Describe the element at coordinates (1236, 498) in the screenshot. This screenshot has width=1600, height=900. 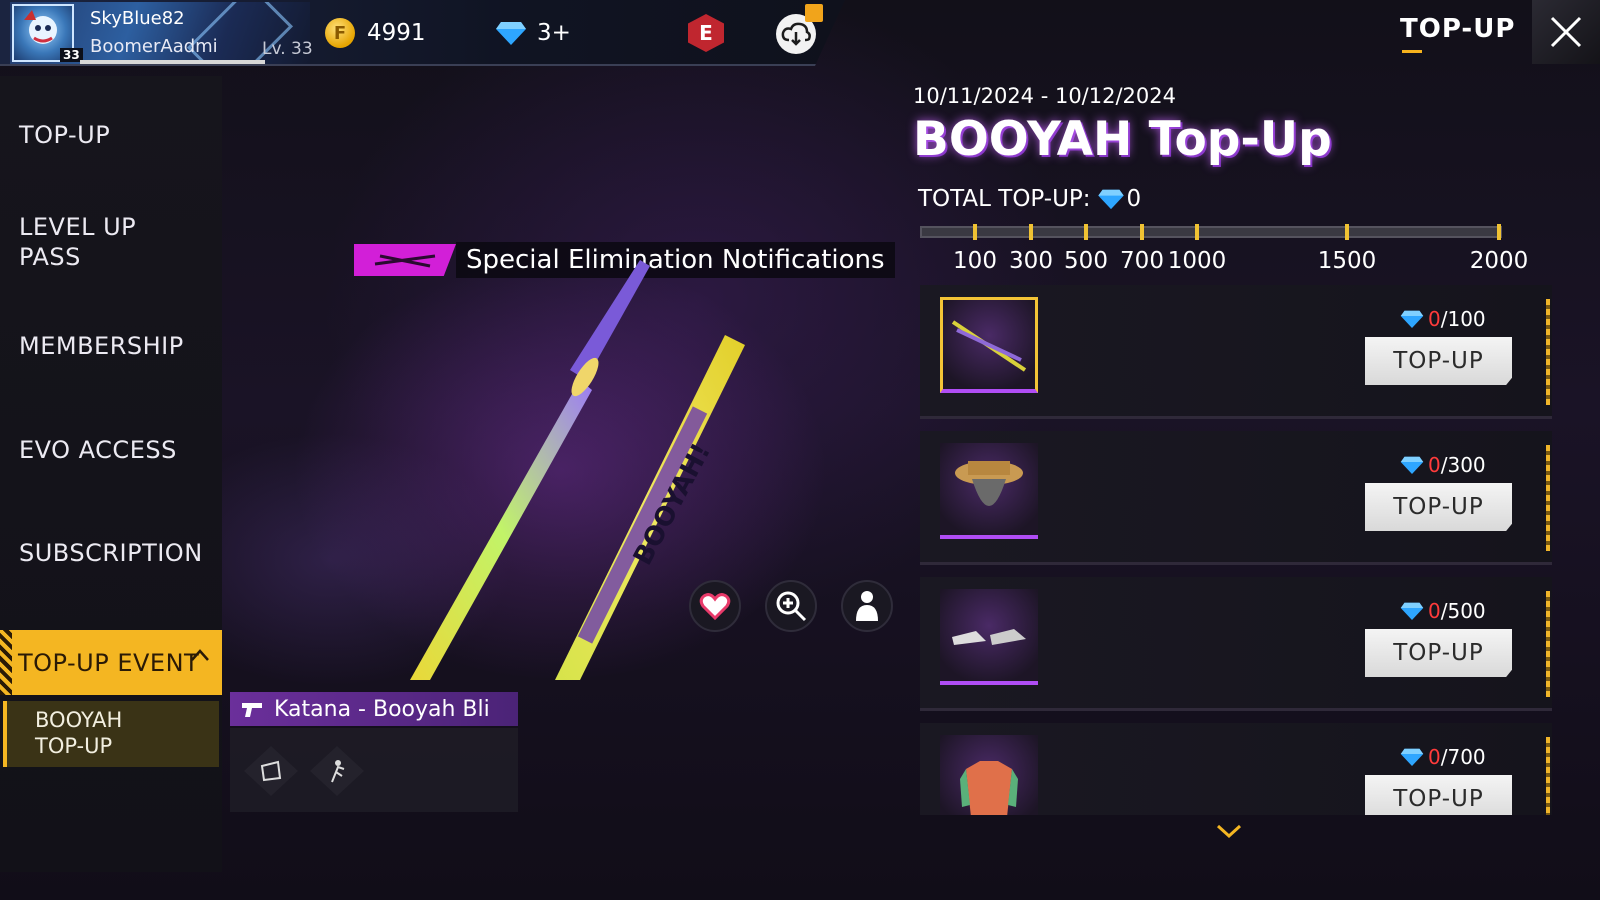
I see `reward-row: 0 /300 TOP-UP` at that location.